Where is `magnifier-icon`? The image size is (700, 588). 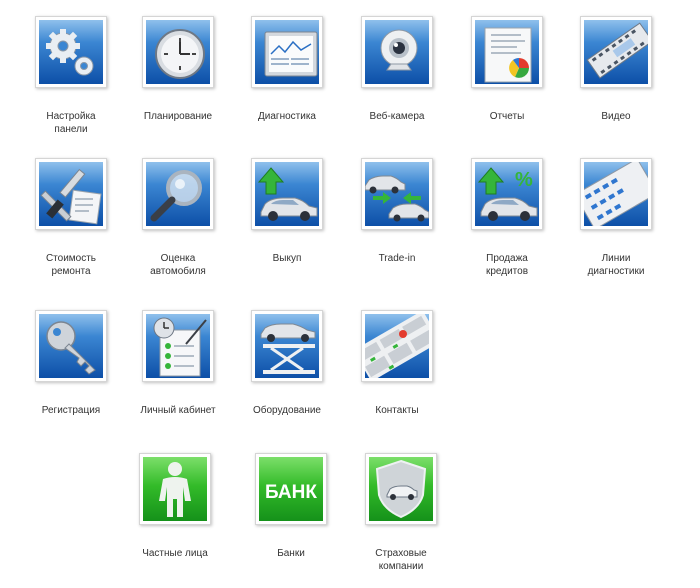 magnifier-icon is located at coordinates (176, 196).